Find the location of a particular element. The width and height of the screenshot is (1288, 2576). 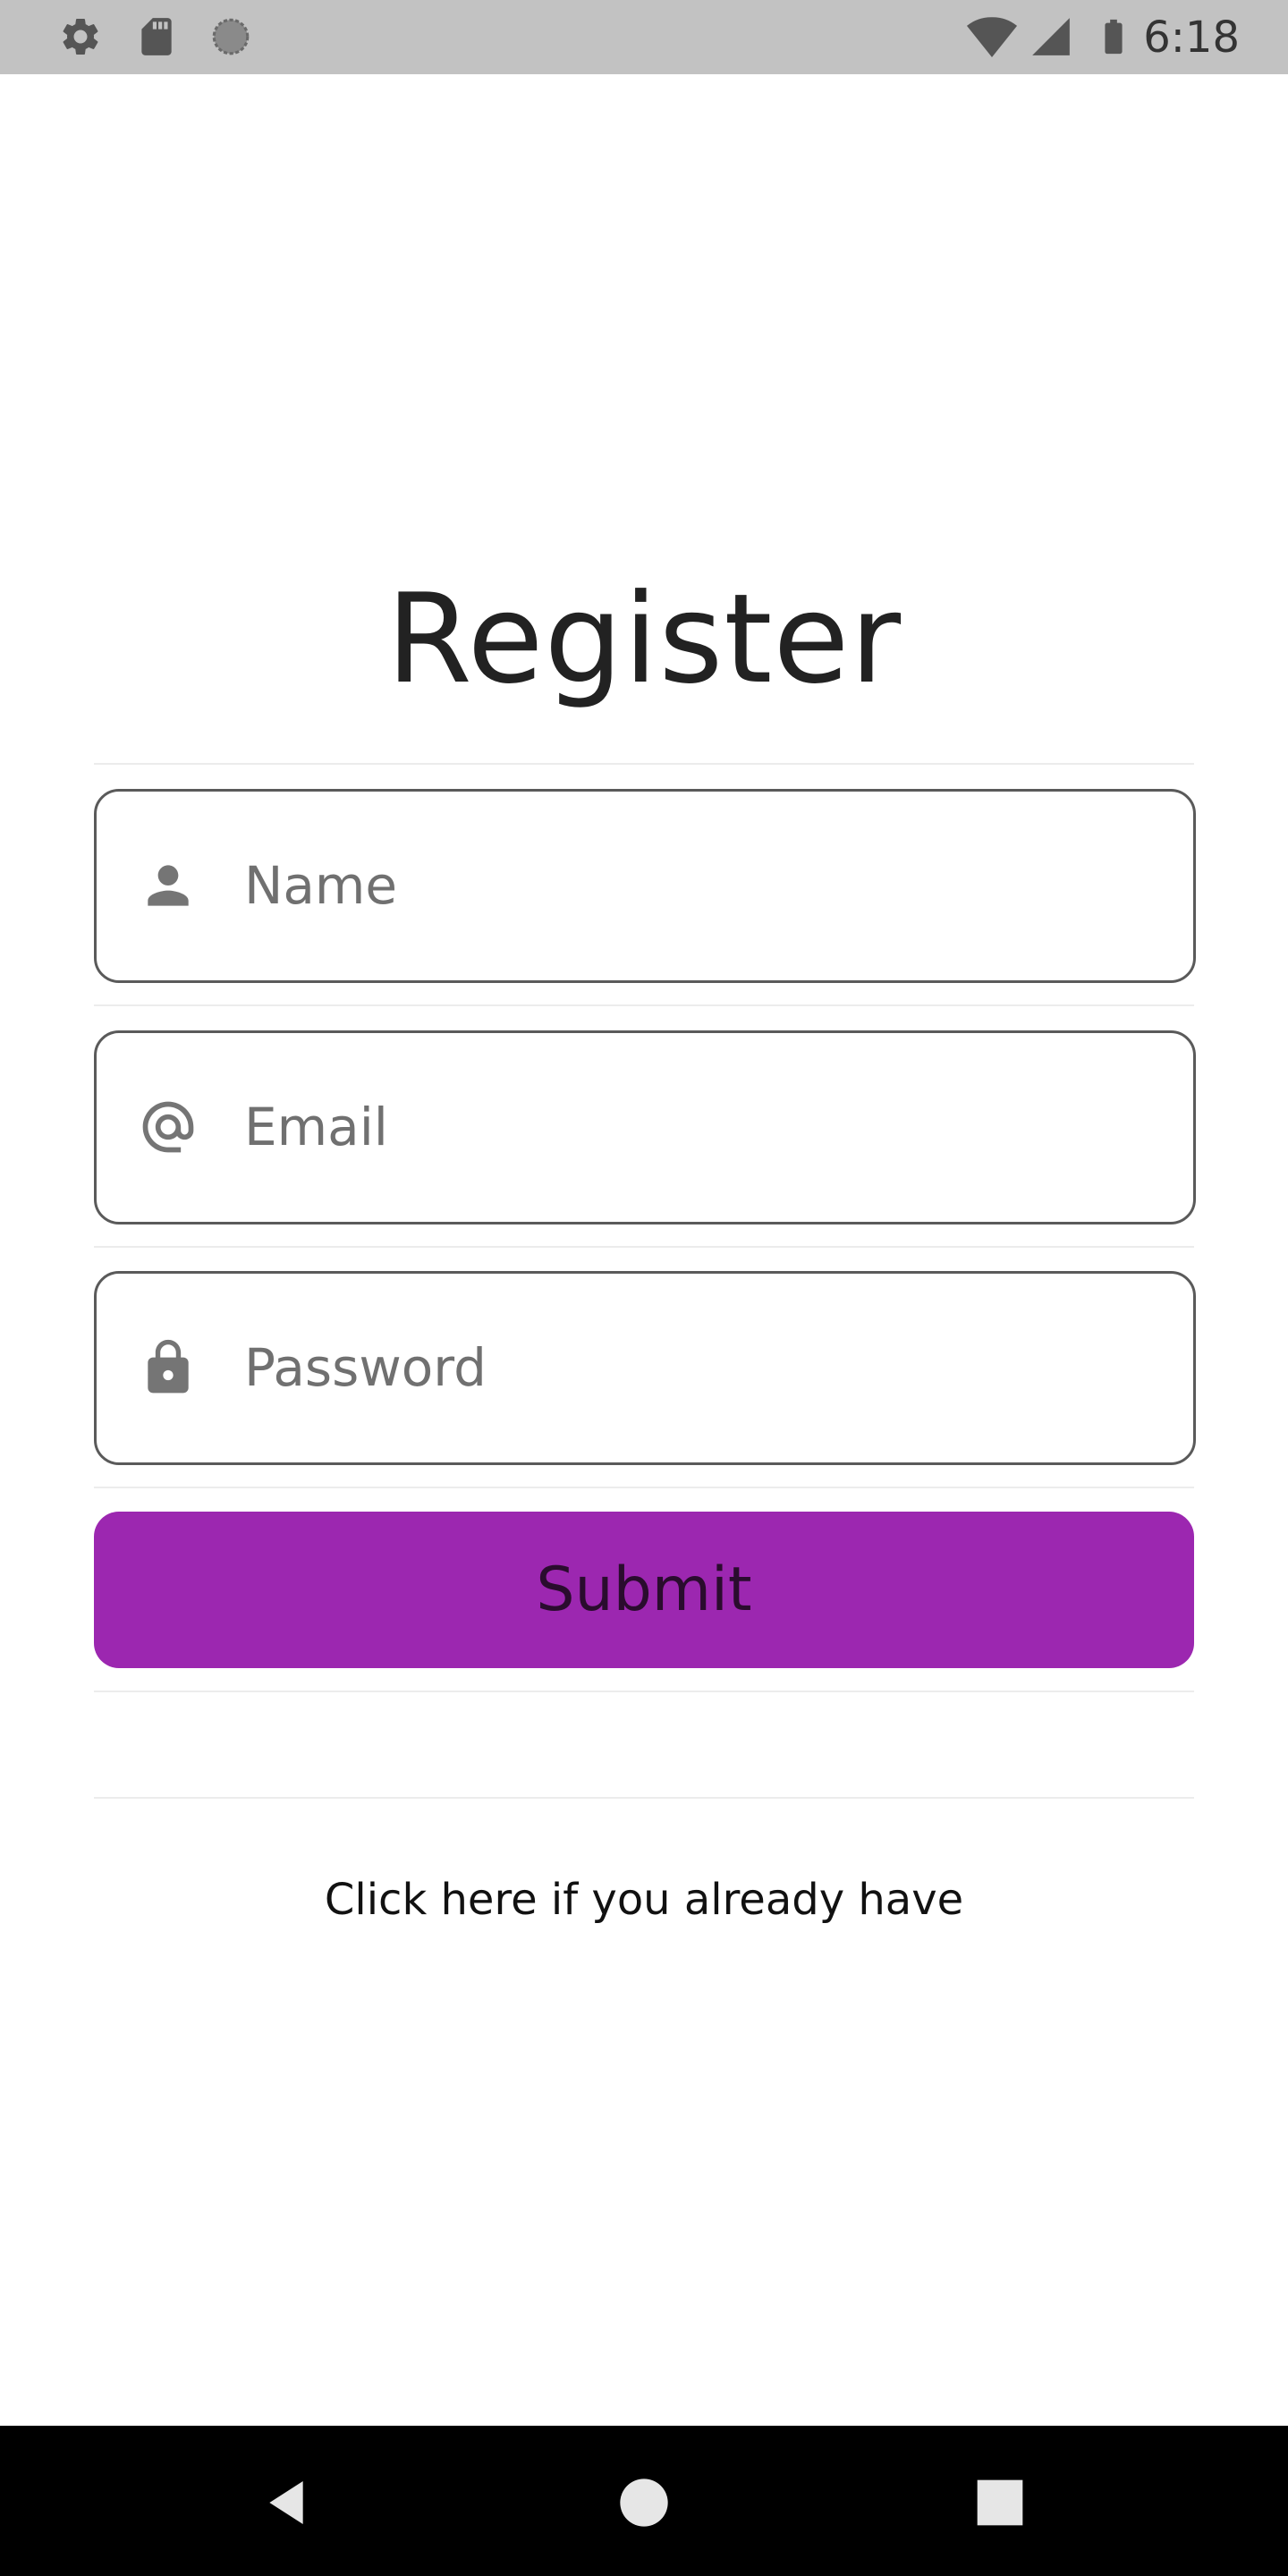

lock-icon is located at coordinates (168, 1366).